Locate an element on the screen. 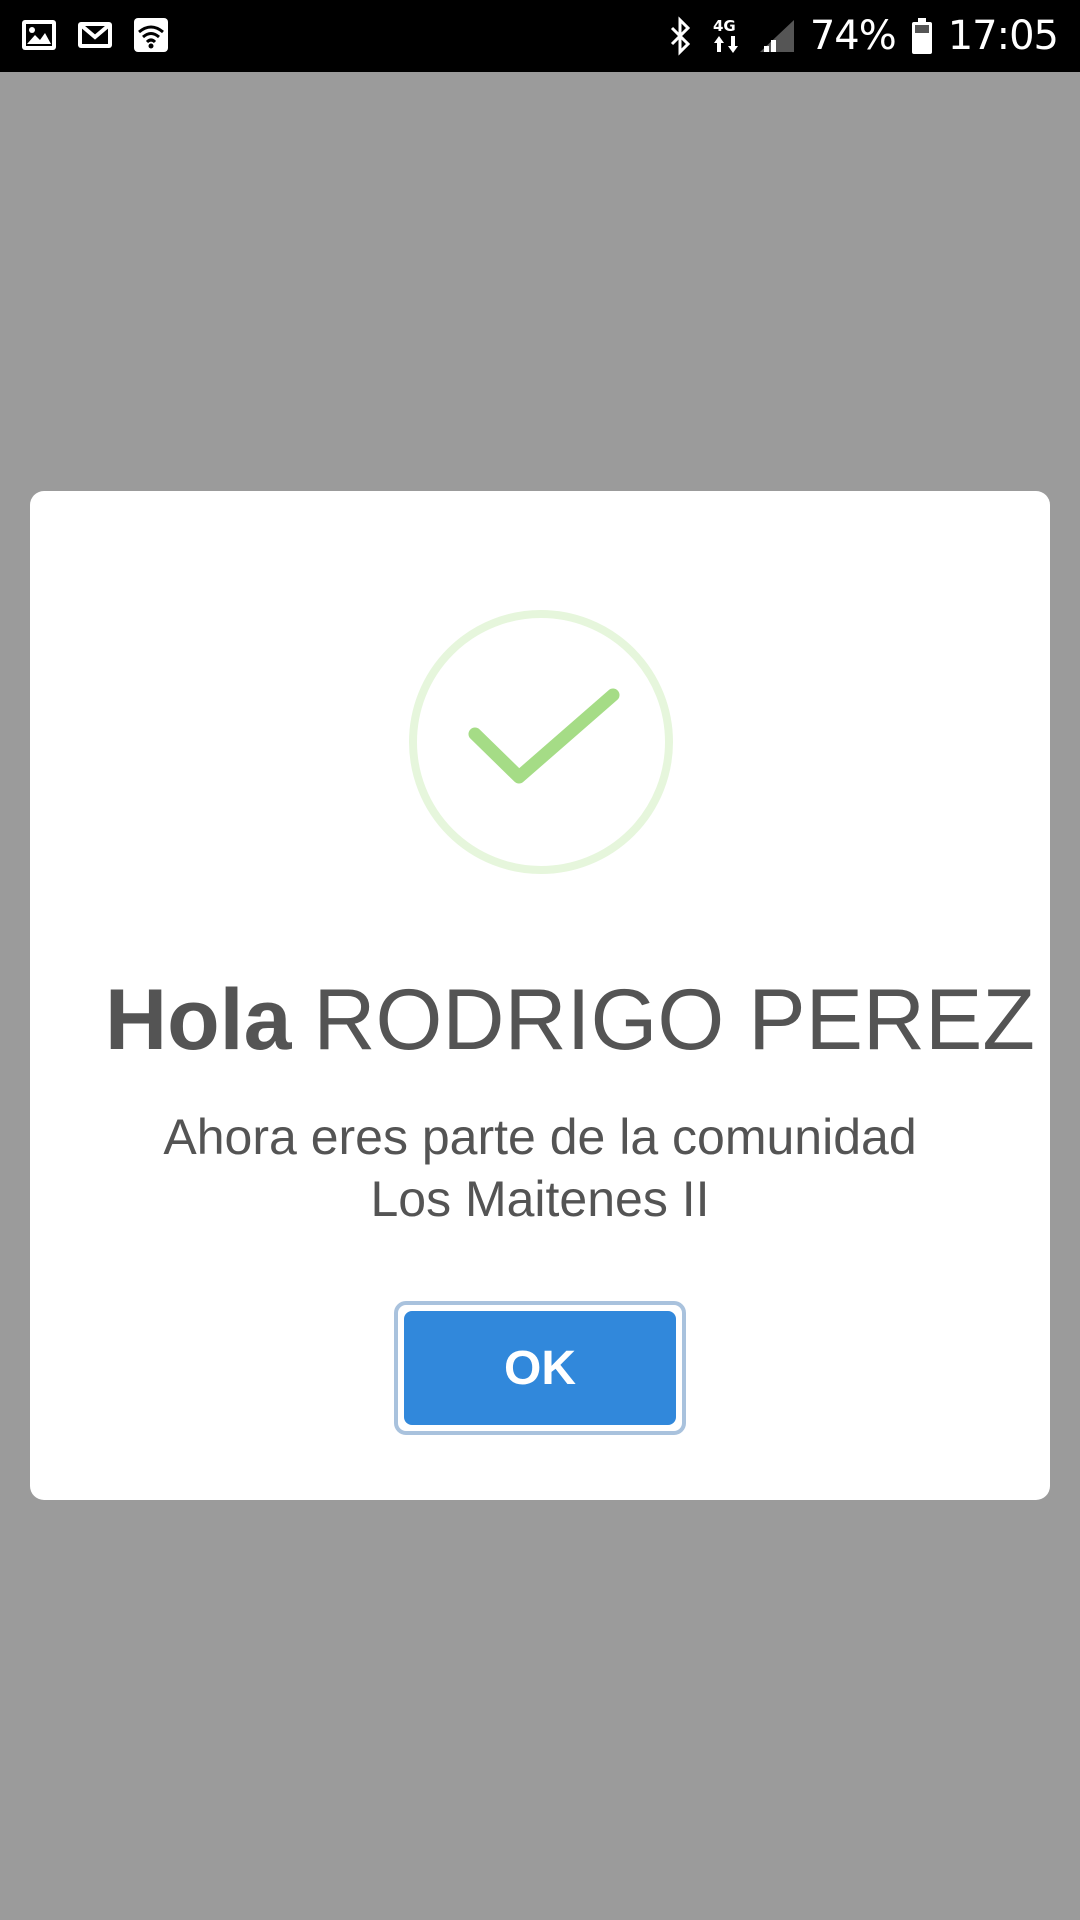 Image resolution: width=1080 pixels, height=1920 pixels. bluetooth-icon is located at coordinates (681, 36).